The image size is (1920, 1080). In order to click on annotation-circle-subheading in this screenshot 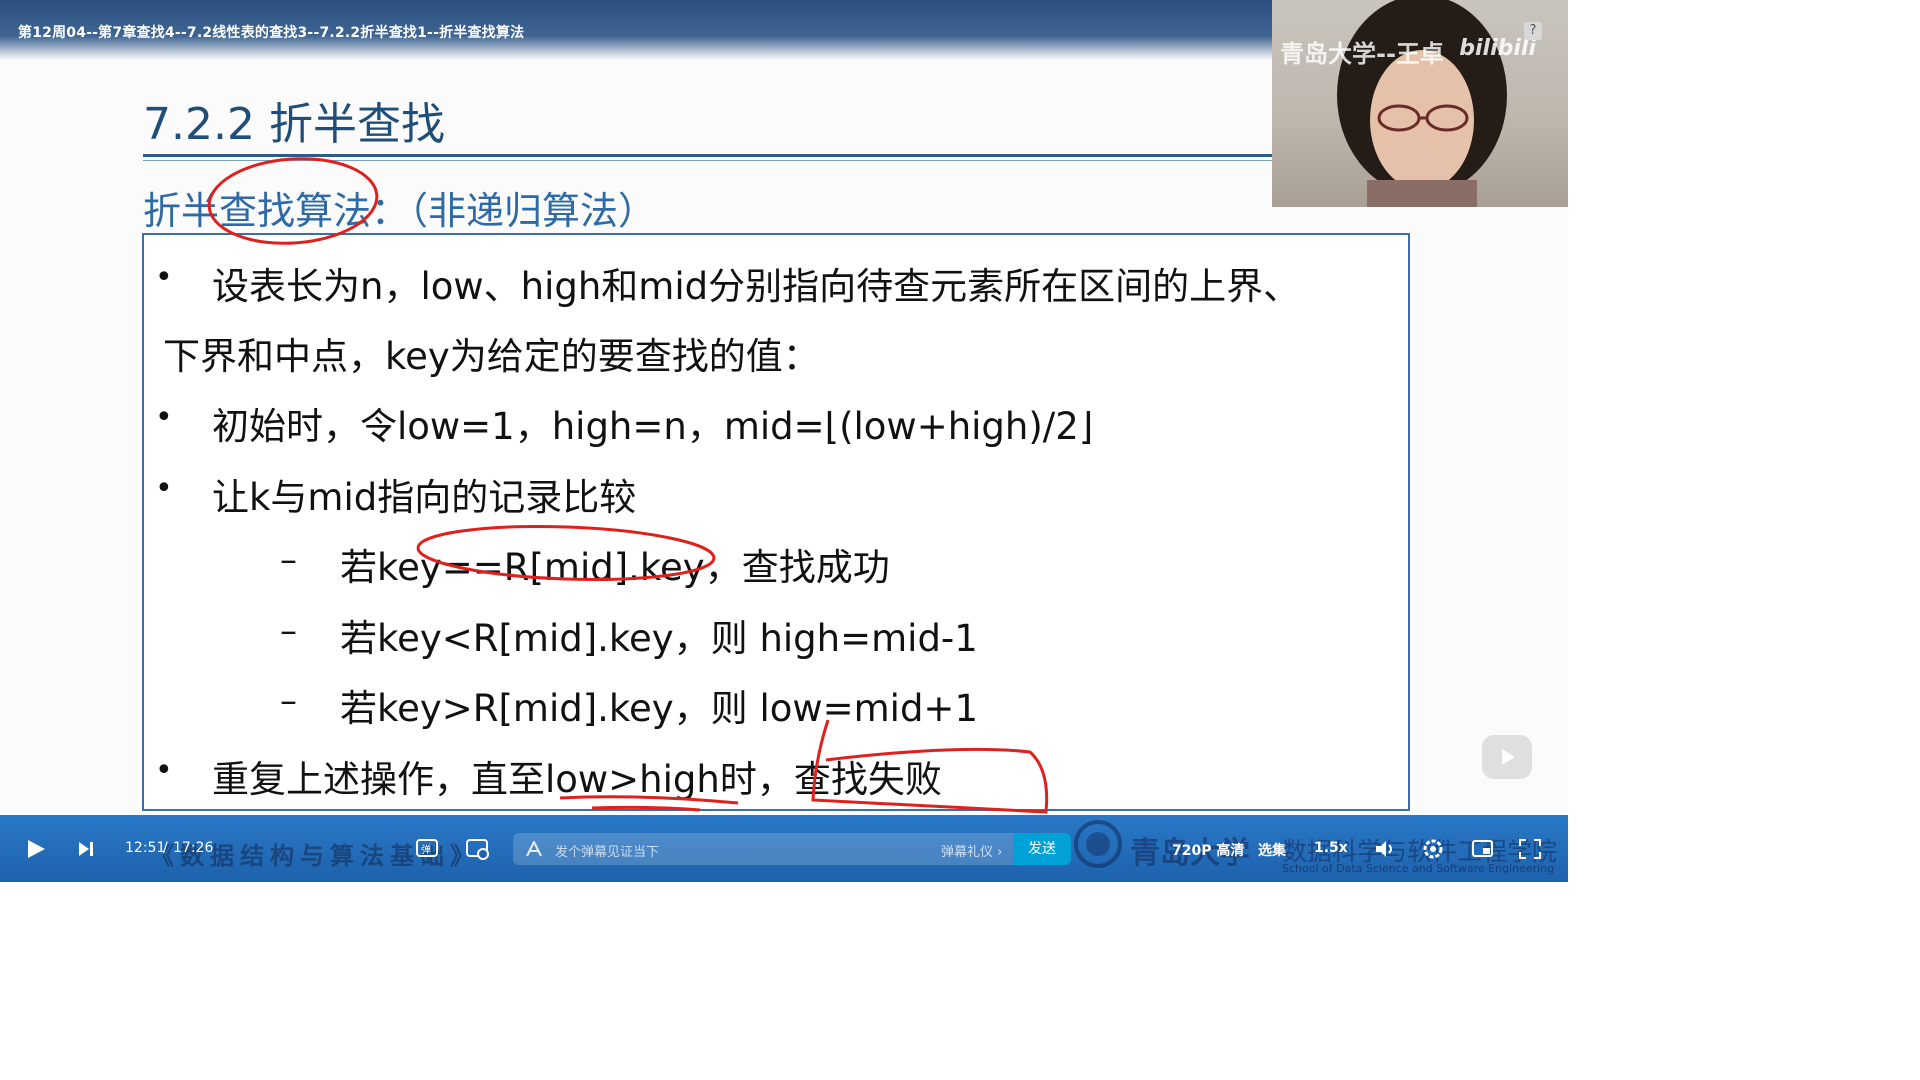, I will do `click(293, 201)`.